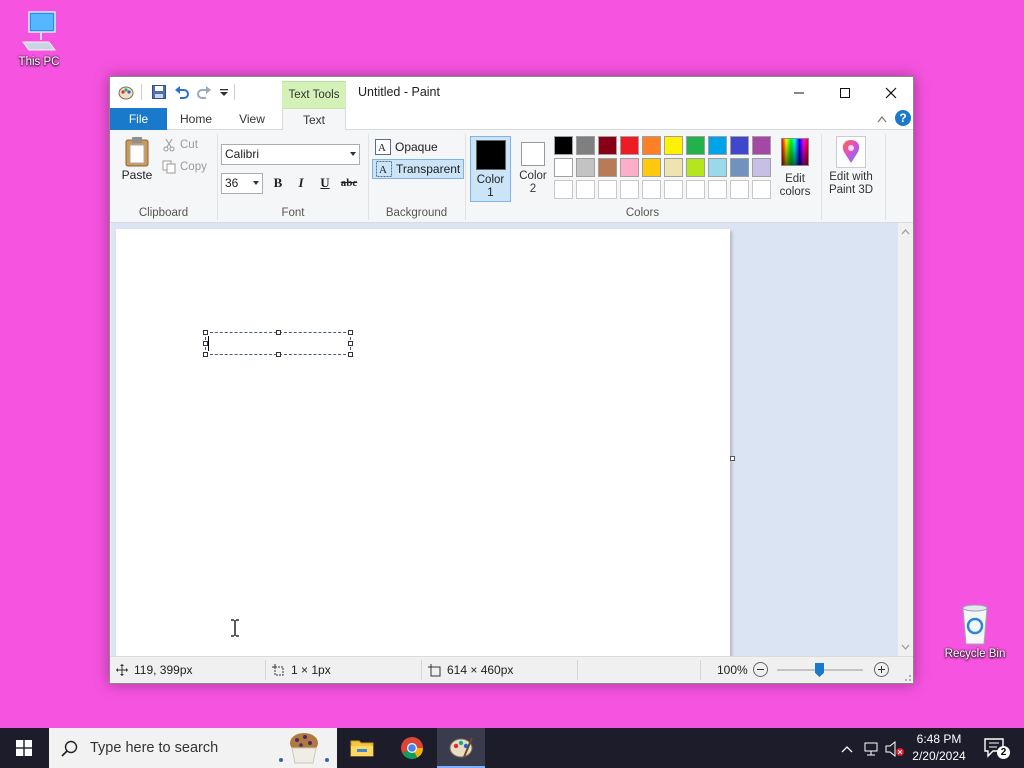 Image resolution: width=1024 pixels, height=768 pixels. I want to click on color1-button: Color 1, so click(490, 169).